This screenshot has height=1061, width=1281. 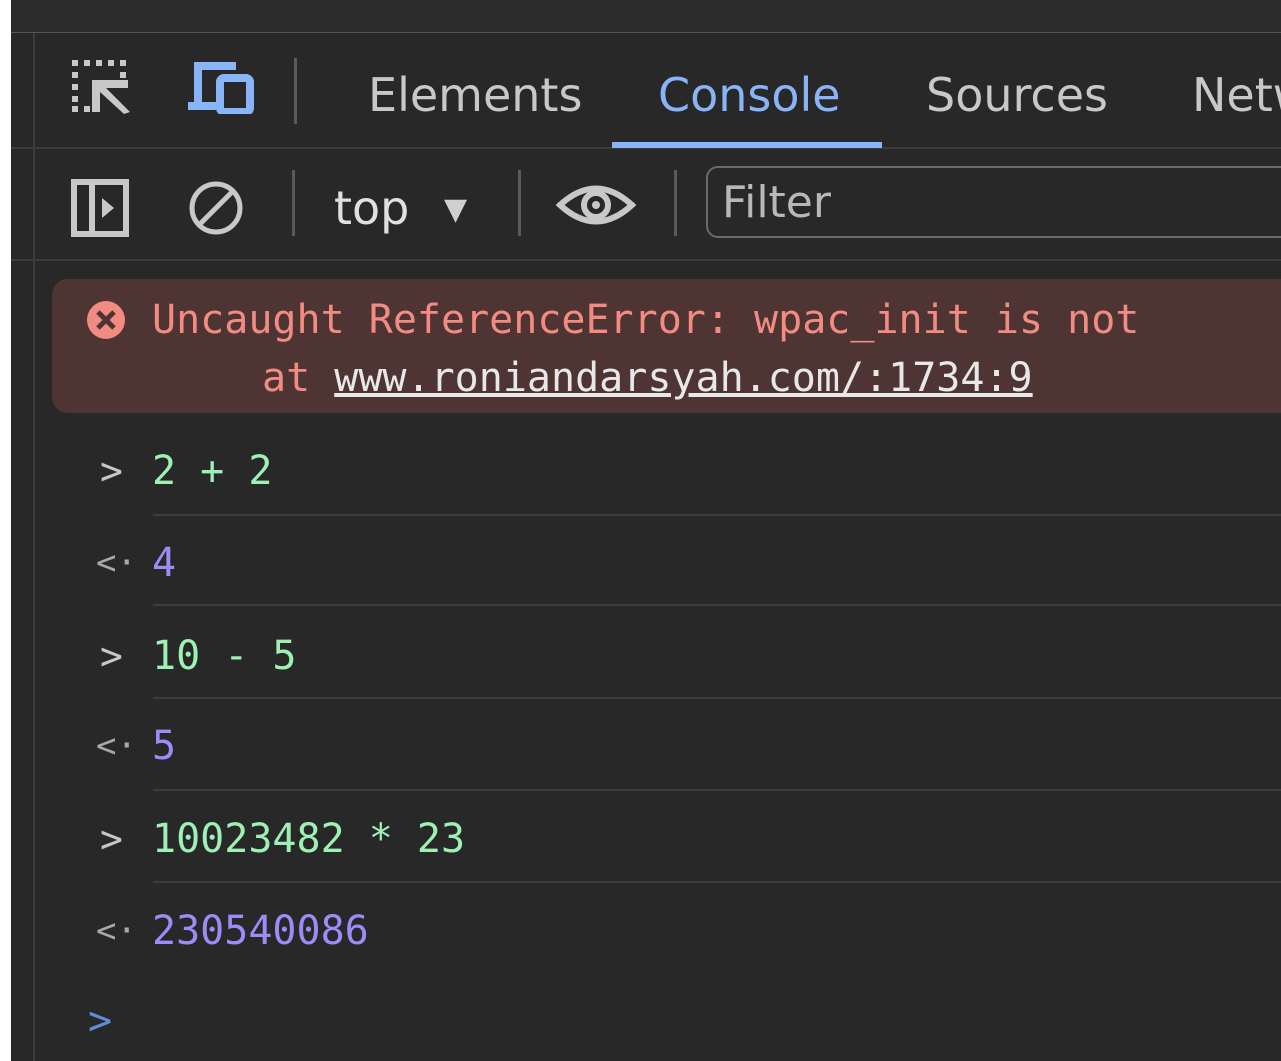 What do you see at coordinates (596, 205) in the screenshot?
I see `live-expression-eye-icon` at bounding box center [596, 205].